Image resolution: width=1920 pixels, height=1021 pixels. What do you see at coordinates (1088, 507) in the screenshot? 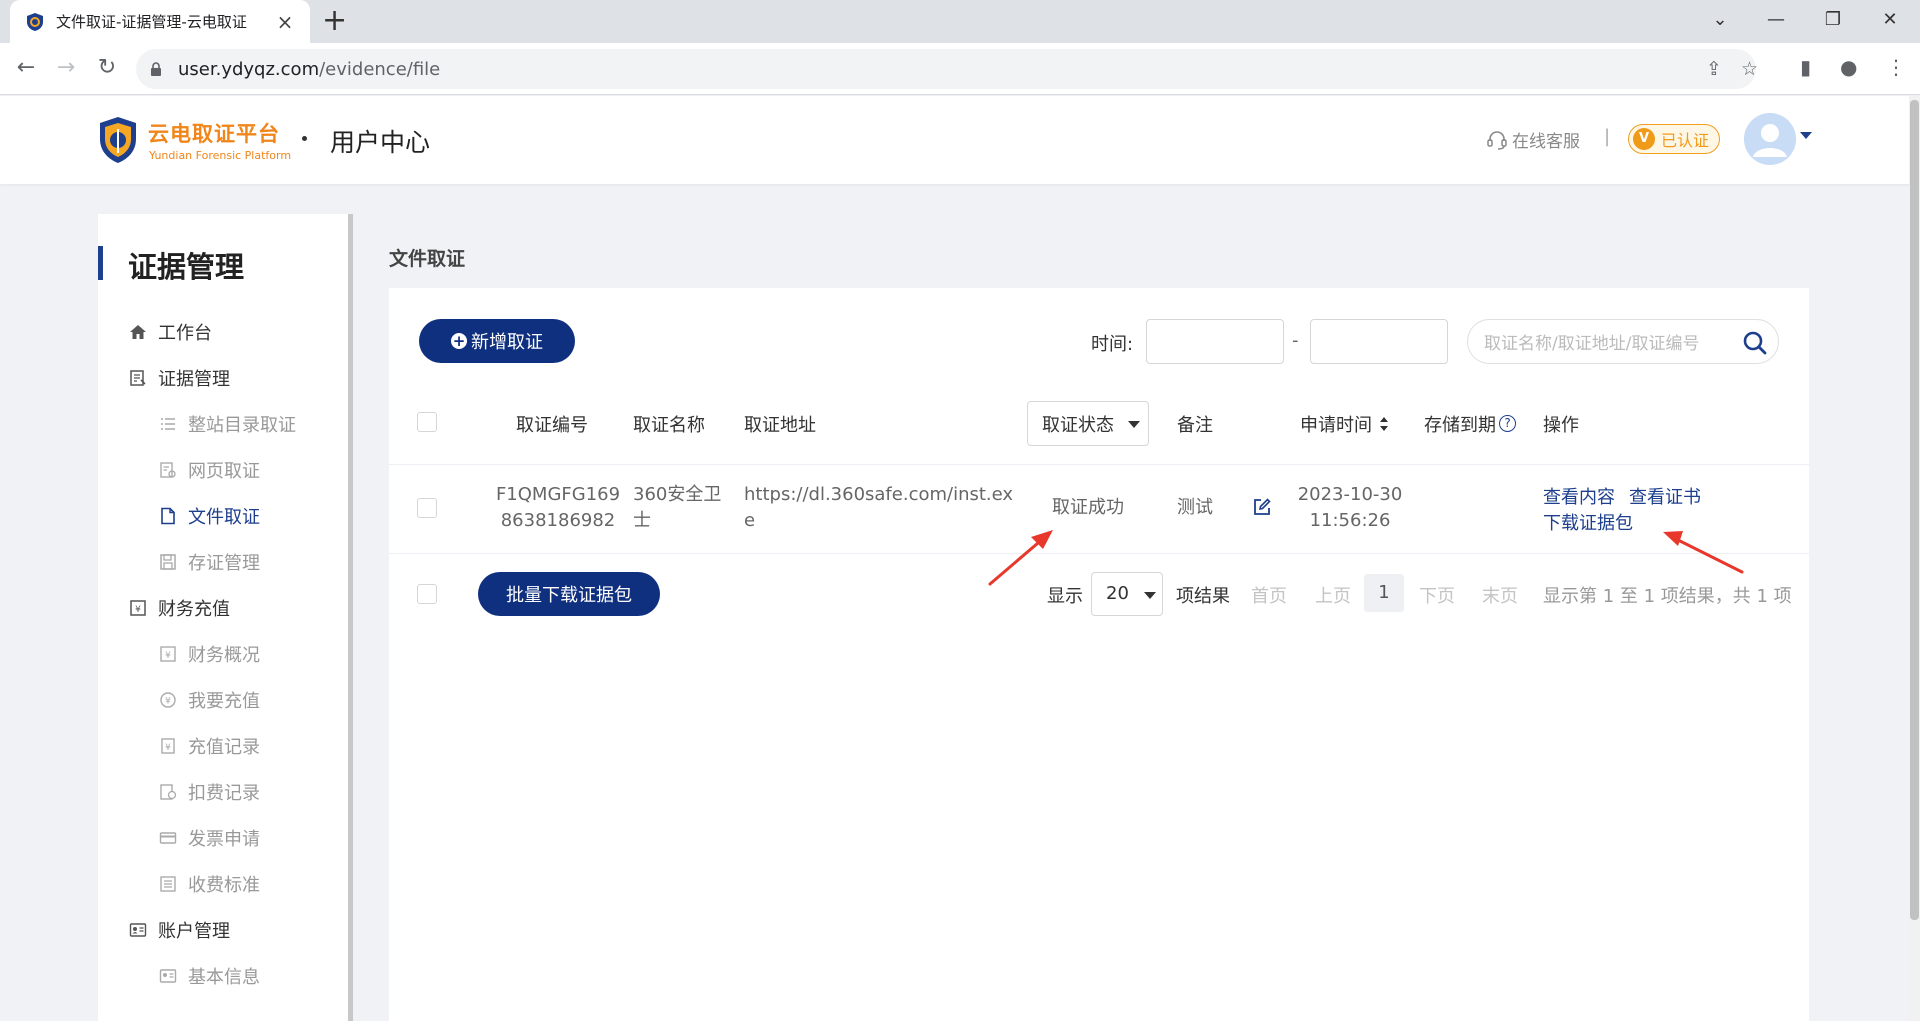
I see `cell-status: 取证成功` at bounding box center [1088, 507].